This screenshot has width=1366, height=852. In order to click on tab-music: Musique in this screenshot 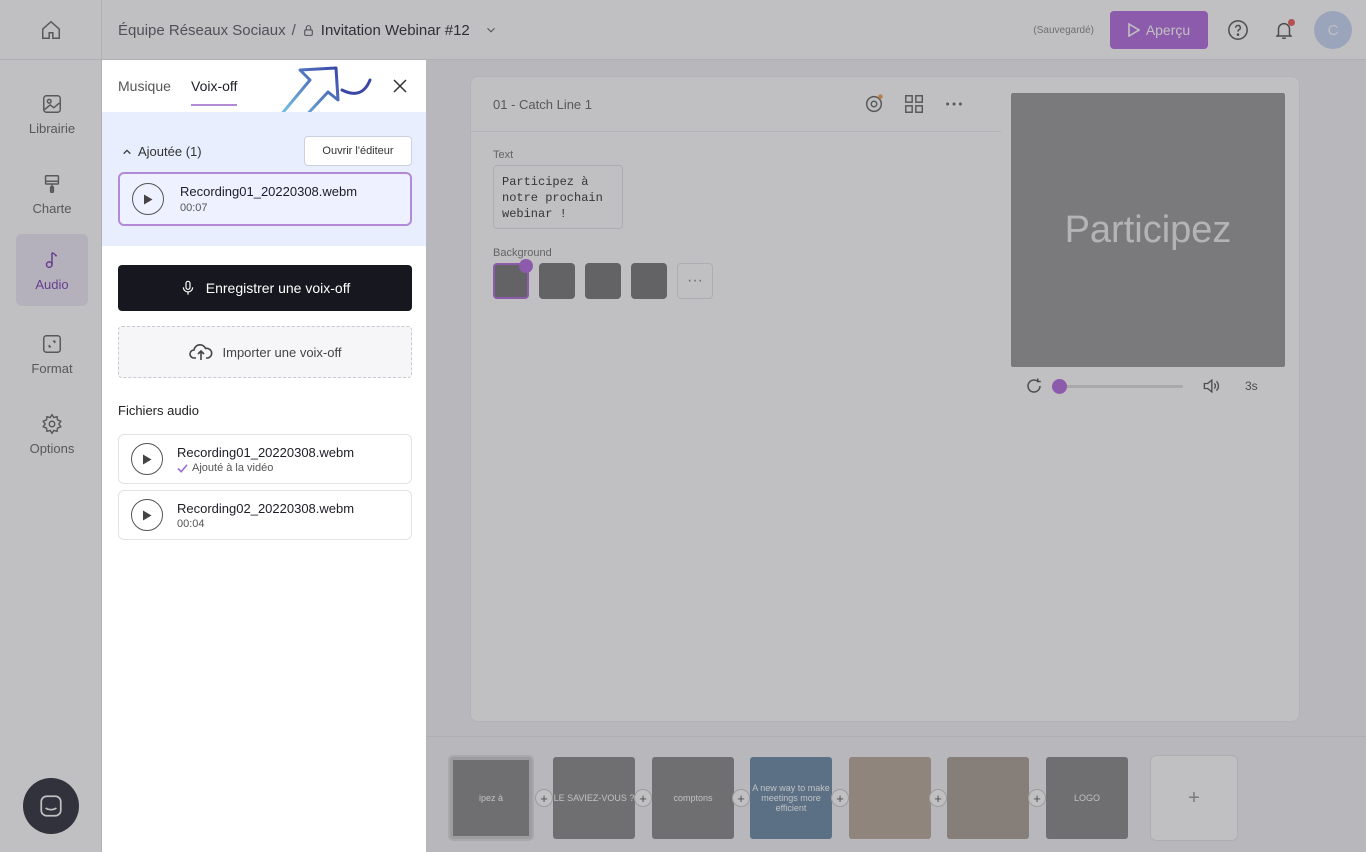, I will do `click(144, 91)`.